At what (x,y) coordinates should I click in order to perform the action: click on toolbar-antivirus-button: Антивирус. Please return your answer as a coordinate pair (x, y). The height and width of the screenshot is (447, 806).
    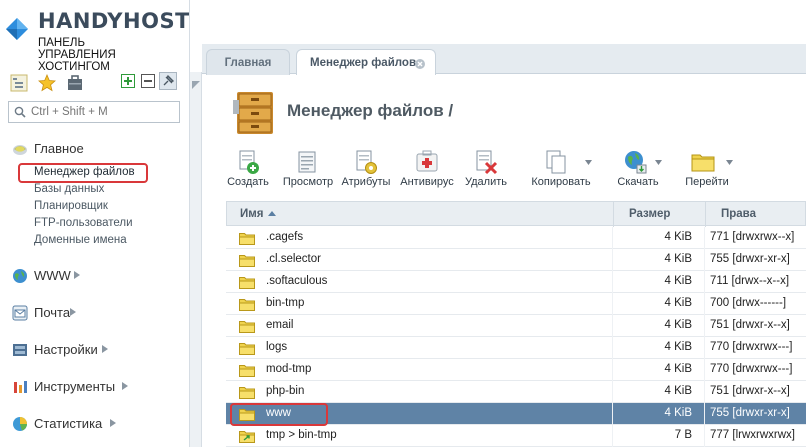
    Looking at the image, I should click on (427, 171).